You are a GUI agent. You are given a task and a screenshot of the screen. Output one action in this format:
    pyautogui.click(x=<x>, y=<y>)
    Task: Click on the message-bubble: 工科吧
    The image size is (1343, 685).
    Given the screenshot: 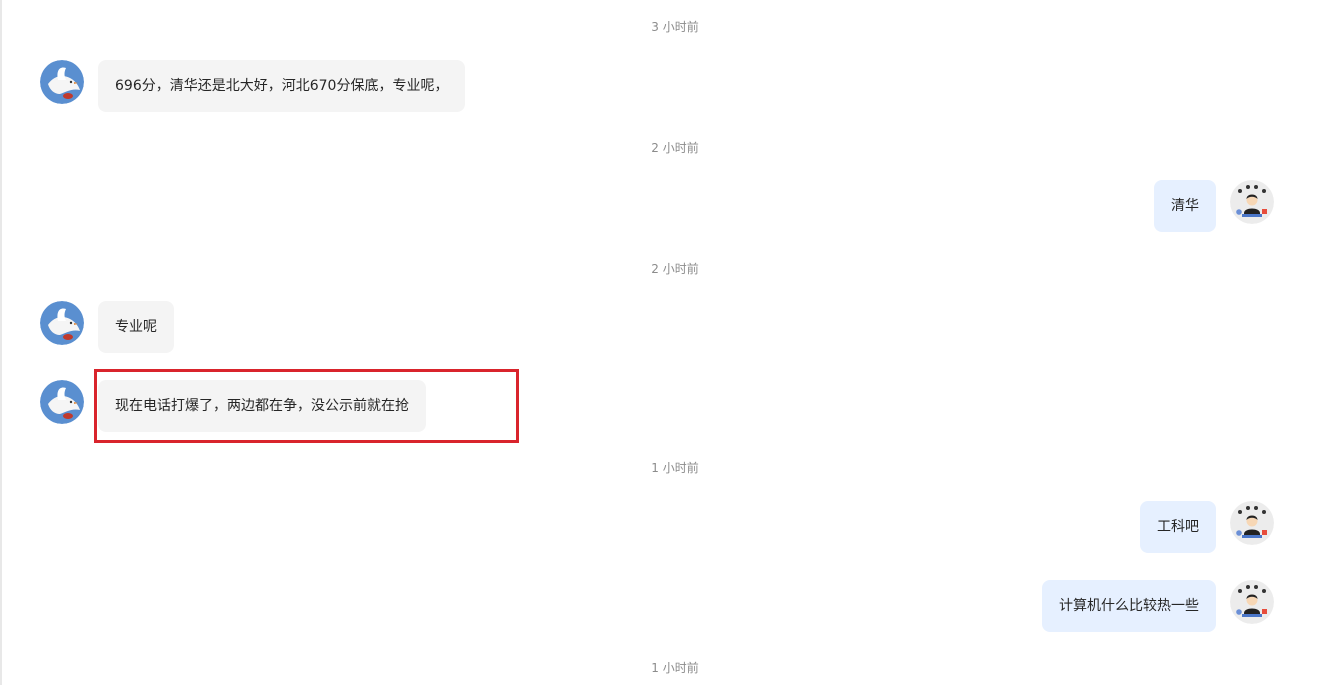 What is the action you would take?
    pyautogui.click(x=1178, y=527)
    